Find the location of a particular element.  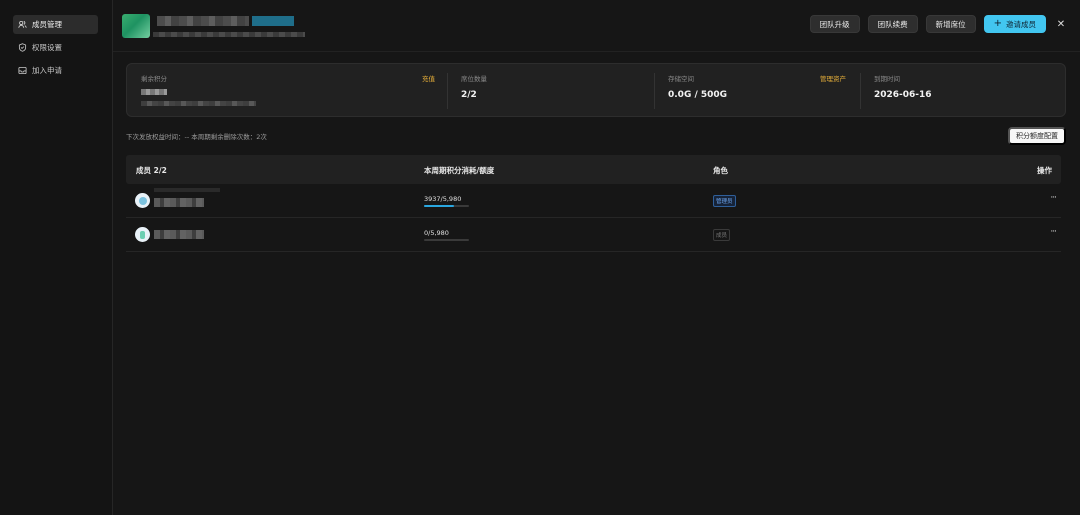

header: 团队升级 团队续费 新增席位 + 邀请成员 ✕ is located at coordinates (596, 26).